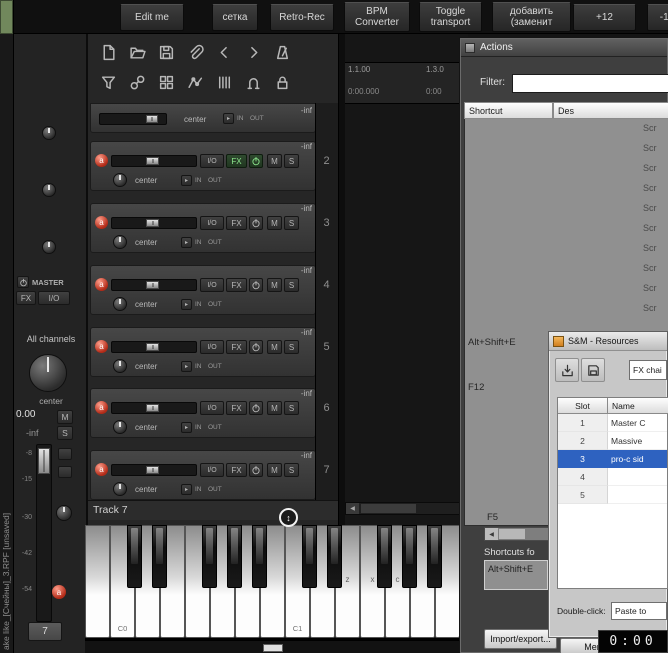  Describe the element at coordinates (326, 470) in the screenshot. I see `track-number: 7` at that location.